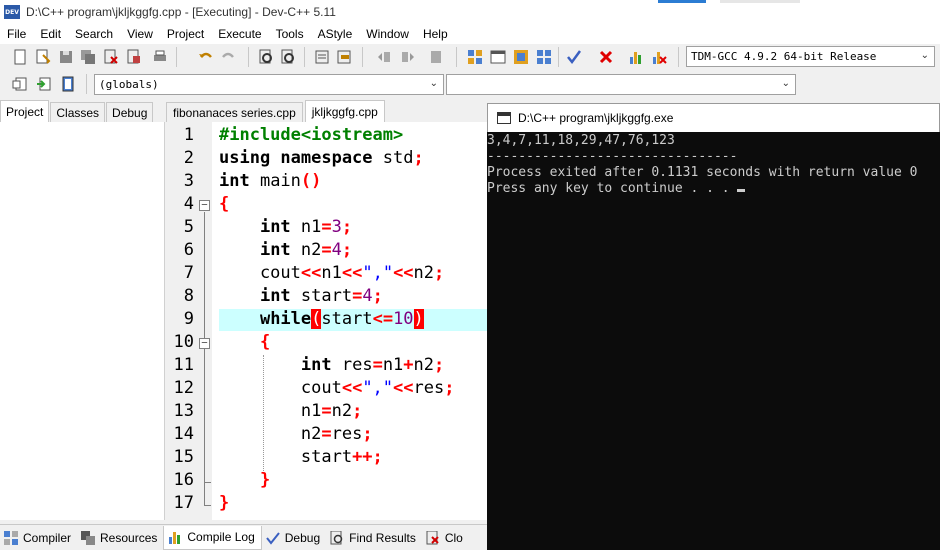 The height and width of the screenshot is (550, 940). Describe the element at coordinates (47, 537) in the screenshot. I see `tab-compiler-label: Compiler` at that location.